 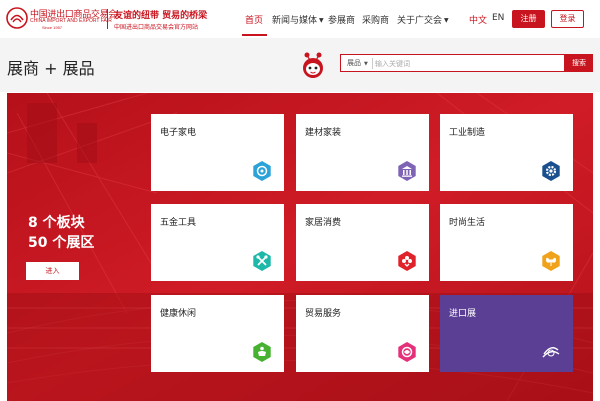 I want to click on lang-english: EN, so click(x=498, y=18).